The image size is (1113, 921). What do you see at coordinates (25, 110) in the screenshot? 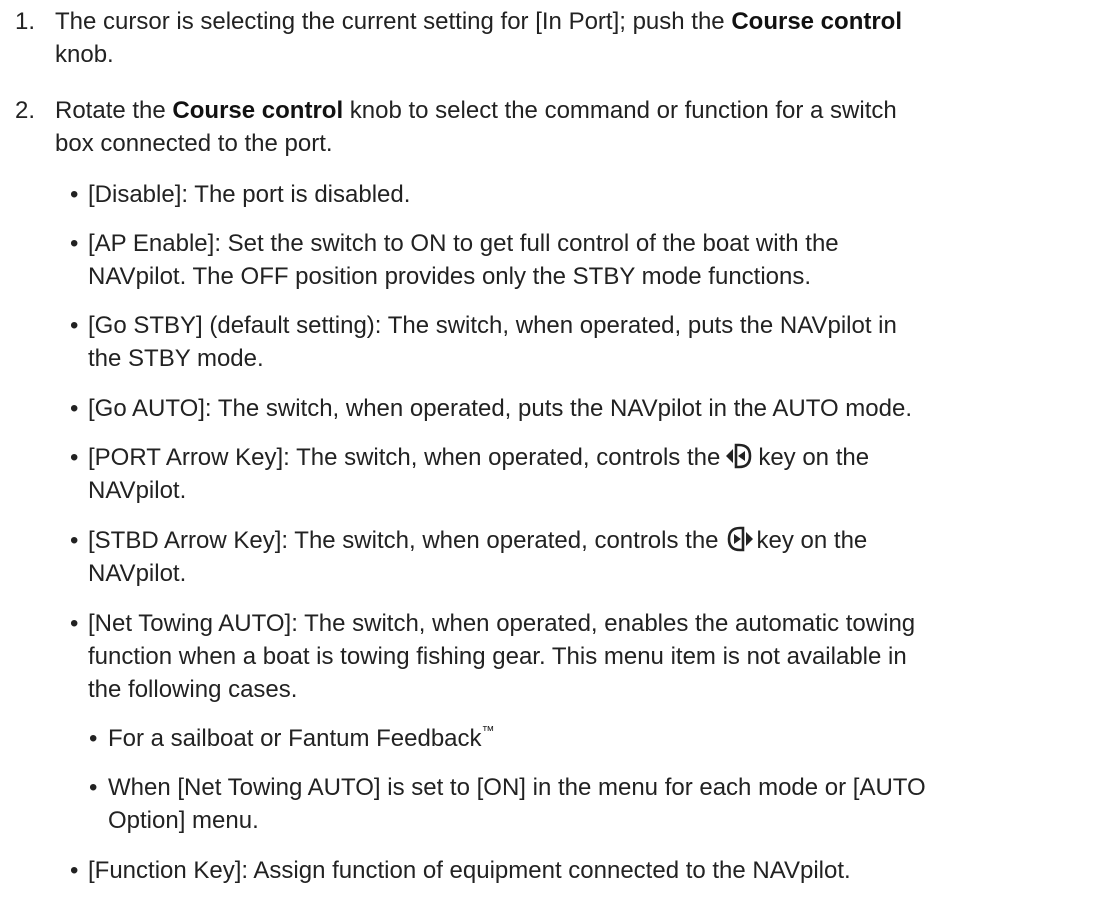
I see `step-number: 2.` at bounding box center [25, 110].